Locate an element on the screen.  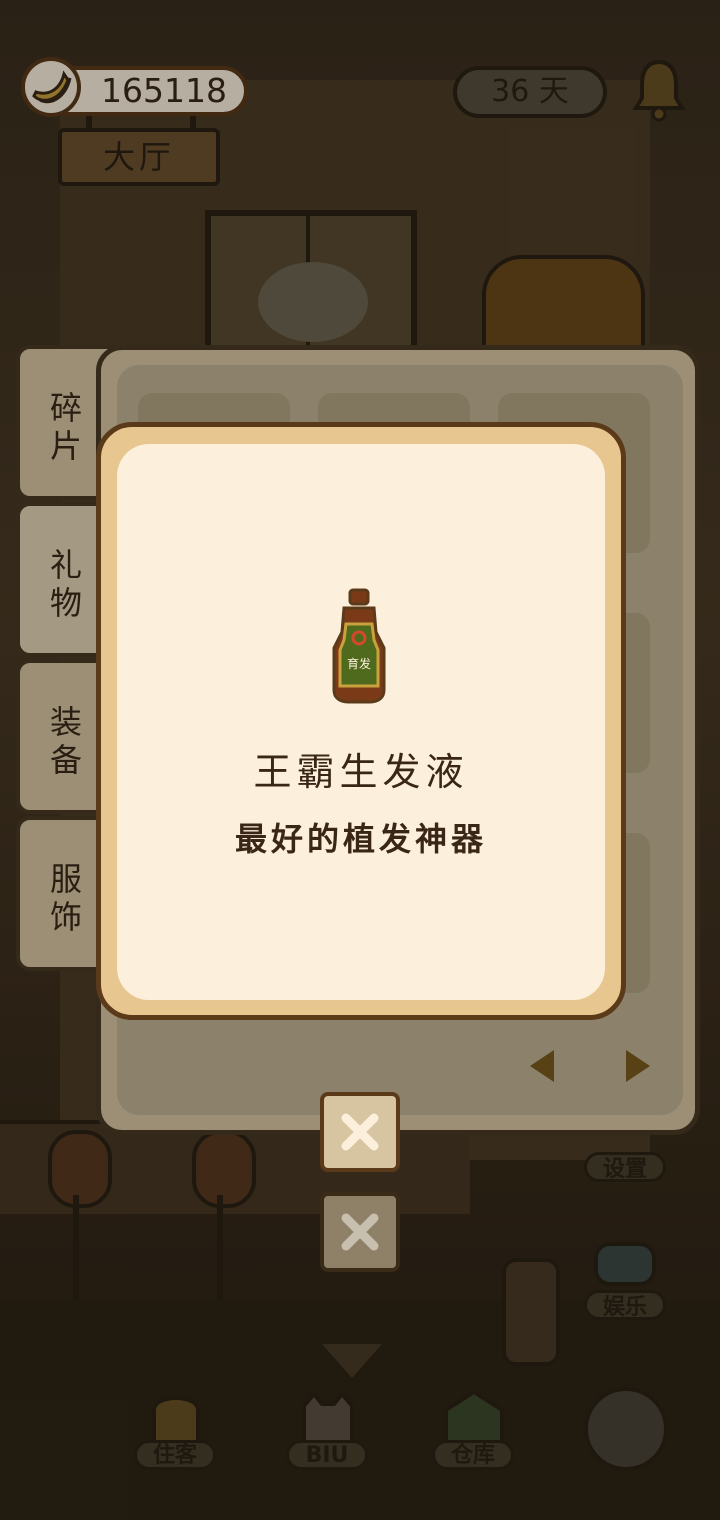
item-name: 王霸生发液 is located at coordinates (361, 772).